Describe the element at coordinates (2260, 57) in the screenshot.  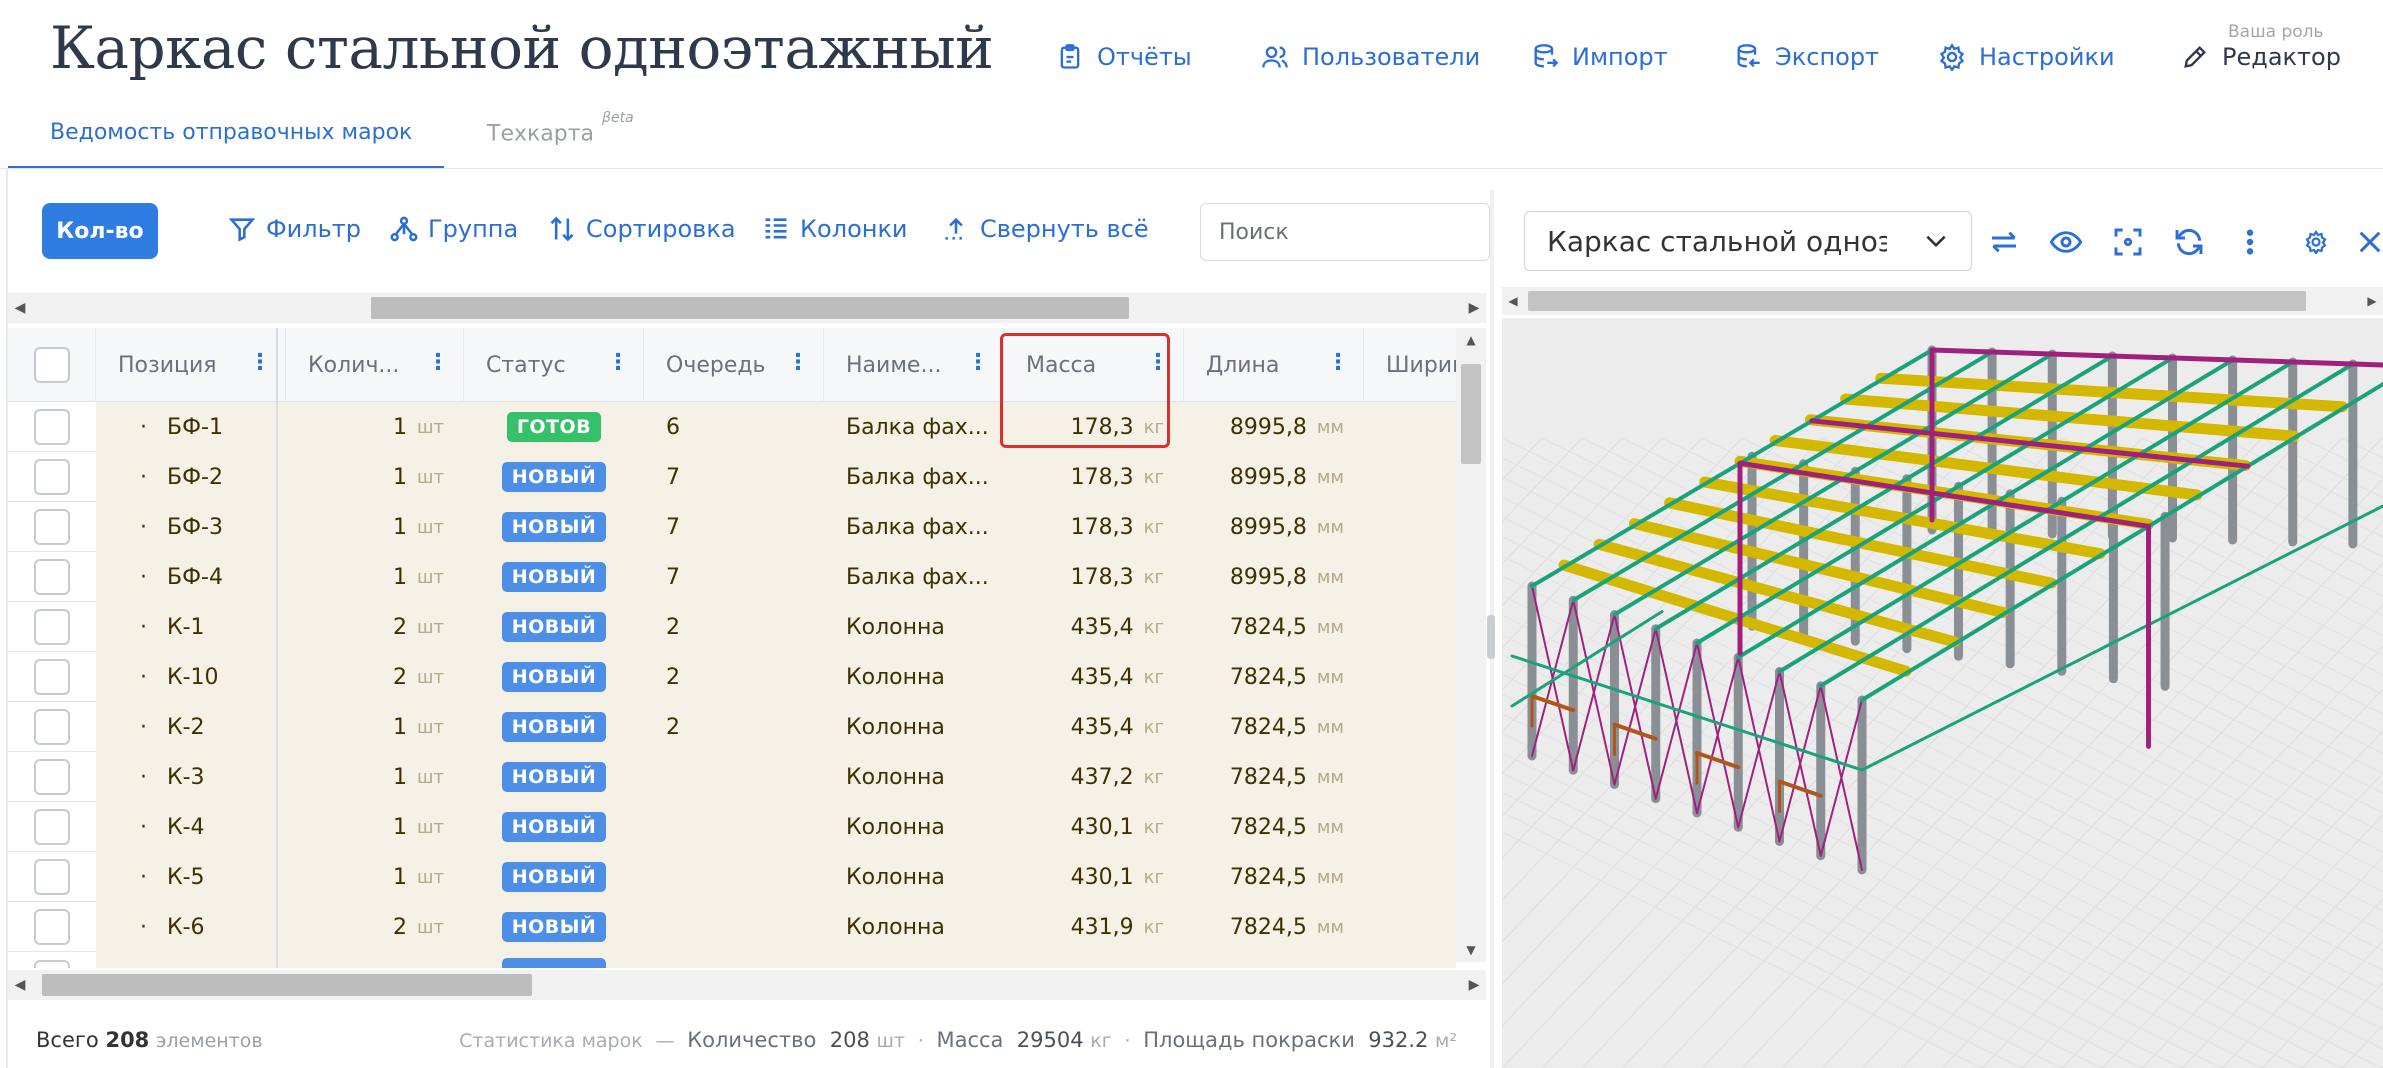
I see `role-switcher: Редактор` at that location.